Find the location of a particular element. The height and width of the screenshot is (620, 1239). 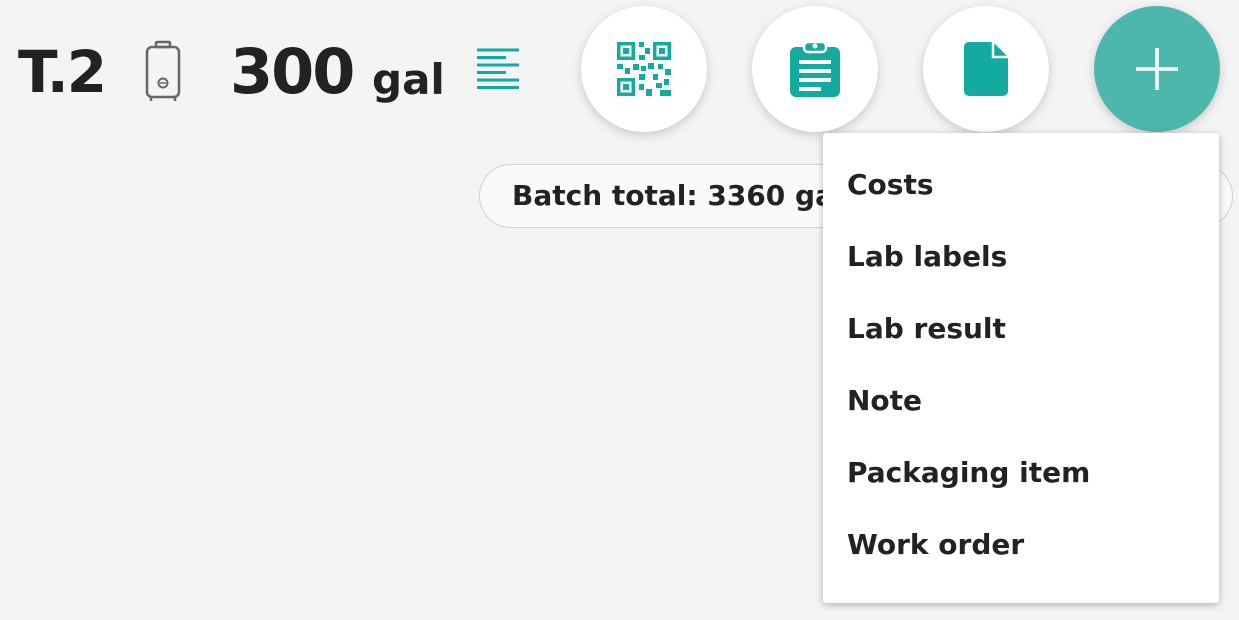

qr-code-button is located at coordinates (644, 69).